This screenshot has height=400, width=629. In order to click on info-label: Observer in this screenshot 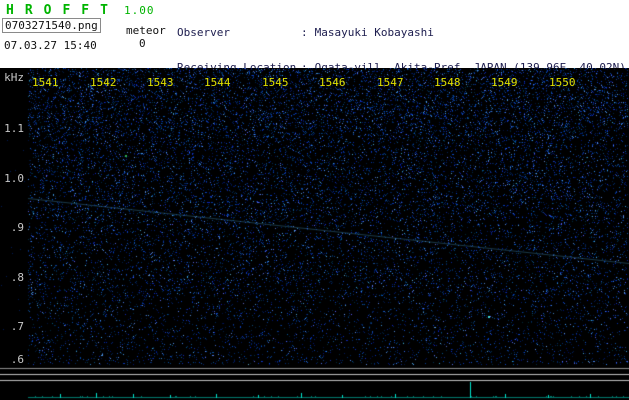, I will do `click(203, 32)`.